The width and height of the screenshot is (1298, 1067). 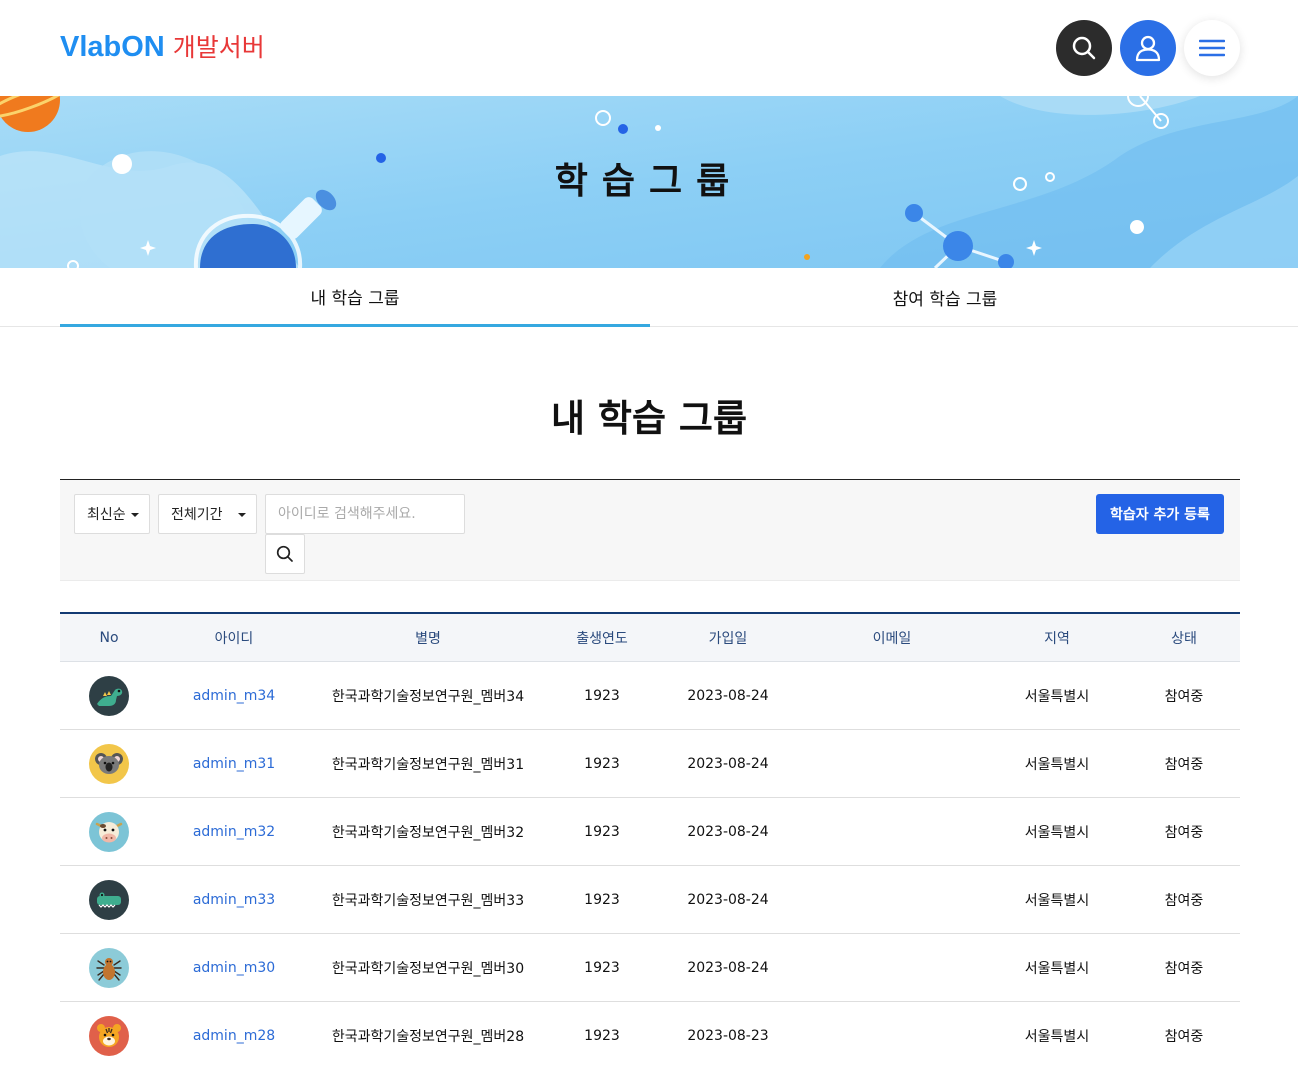 I want to click on column-header-status: 상태, so click(x=1184, y=638).